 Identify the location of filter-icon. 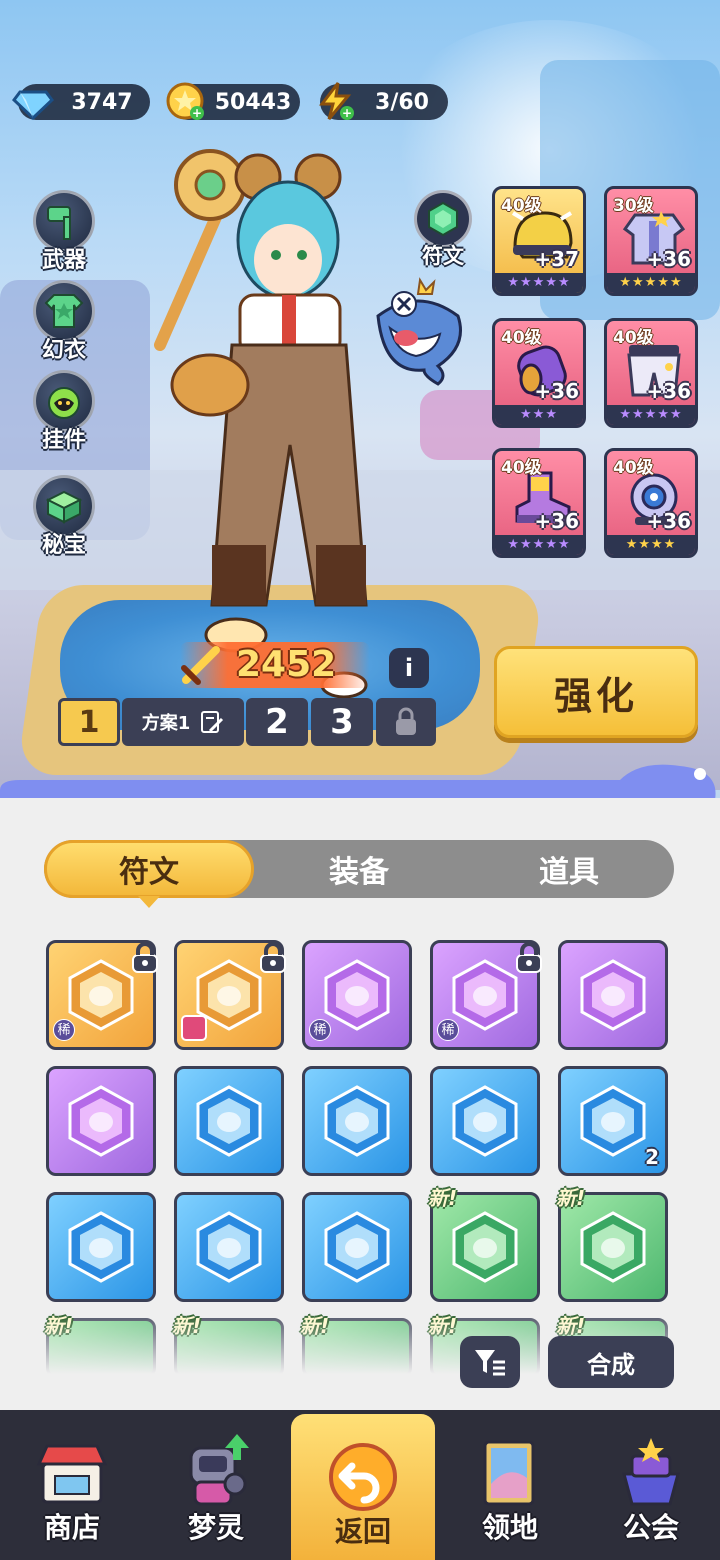
(490, 1363).